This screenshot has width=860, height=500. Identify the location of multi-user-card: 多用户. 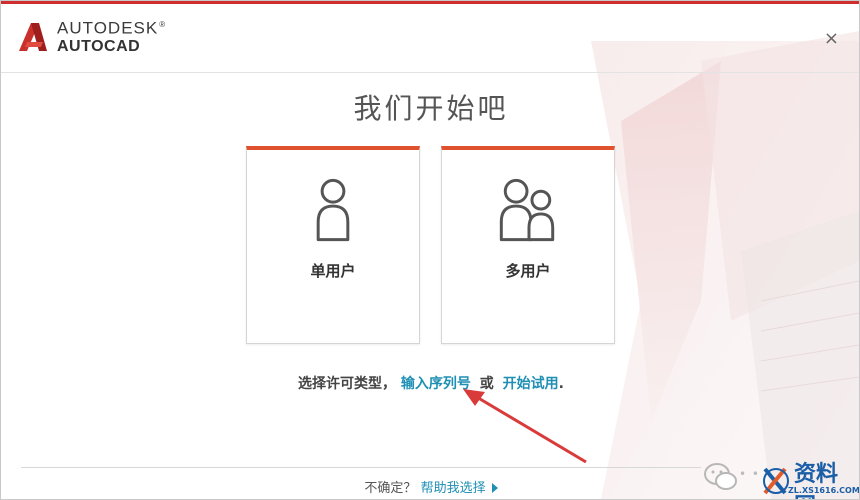
(528, 245).